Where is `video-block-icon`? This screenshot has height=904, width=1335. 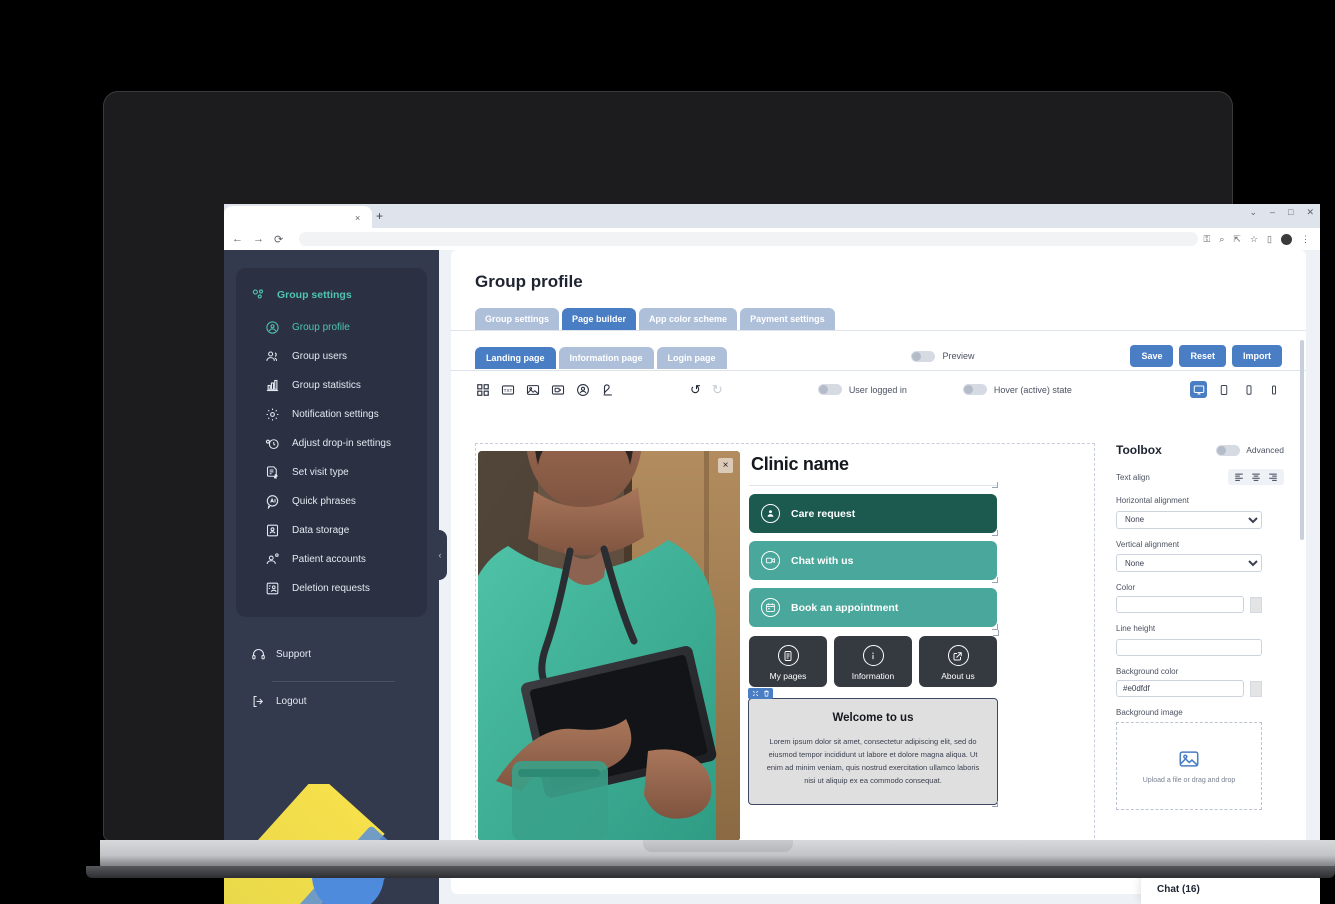
video-block-icon is located at coordinates (557, 389).